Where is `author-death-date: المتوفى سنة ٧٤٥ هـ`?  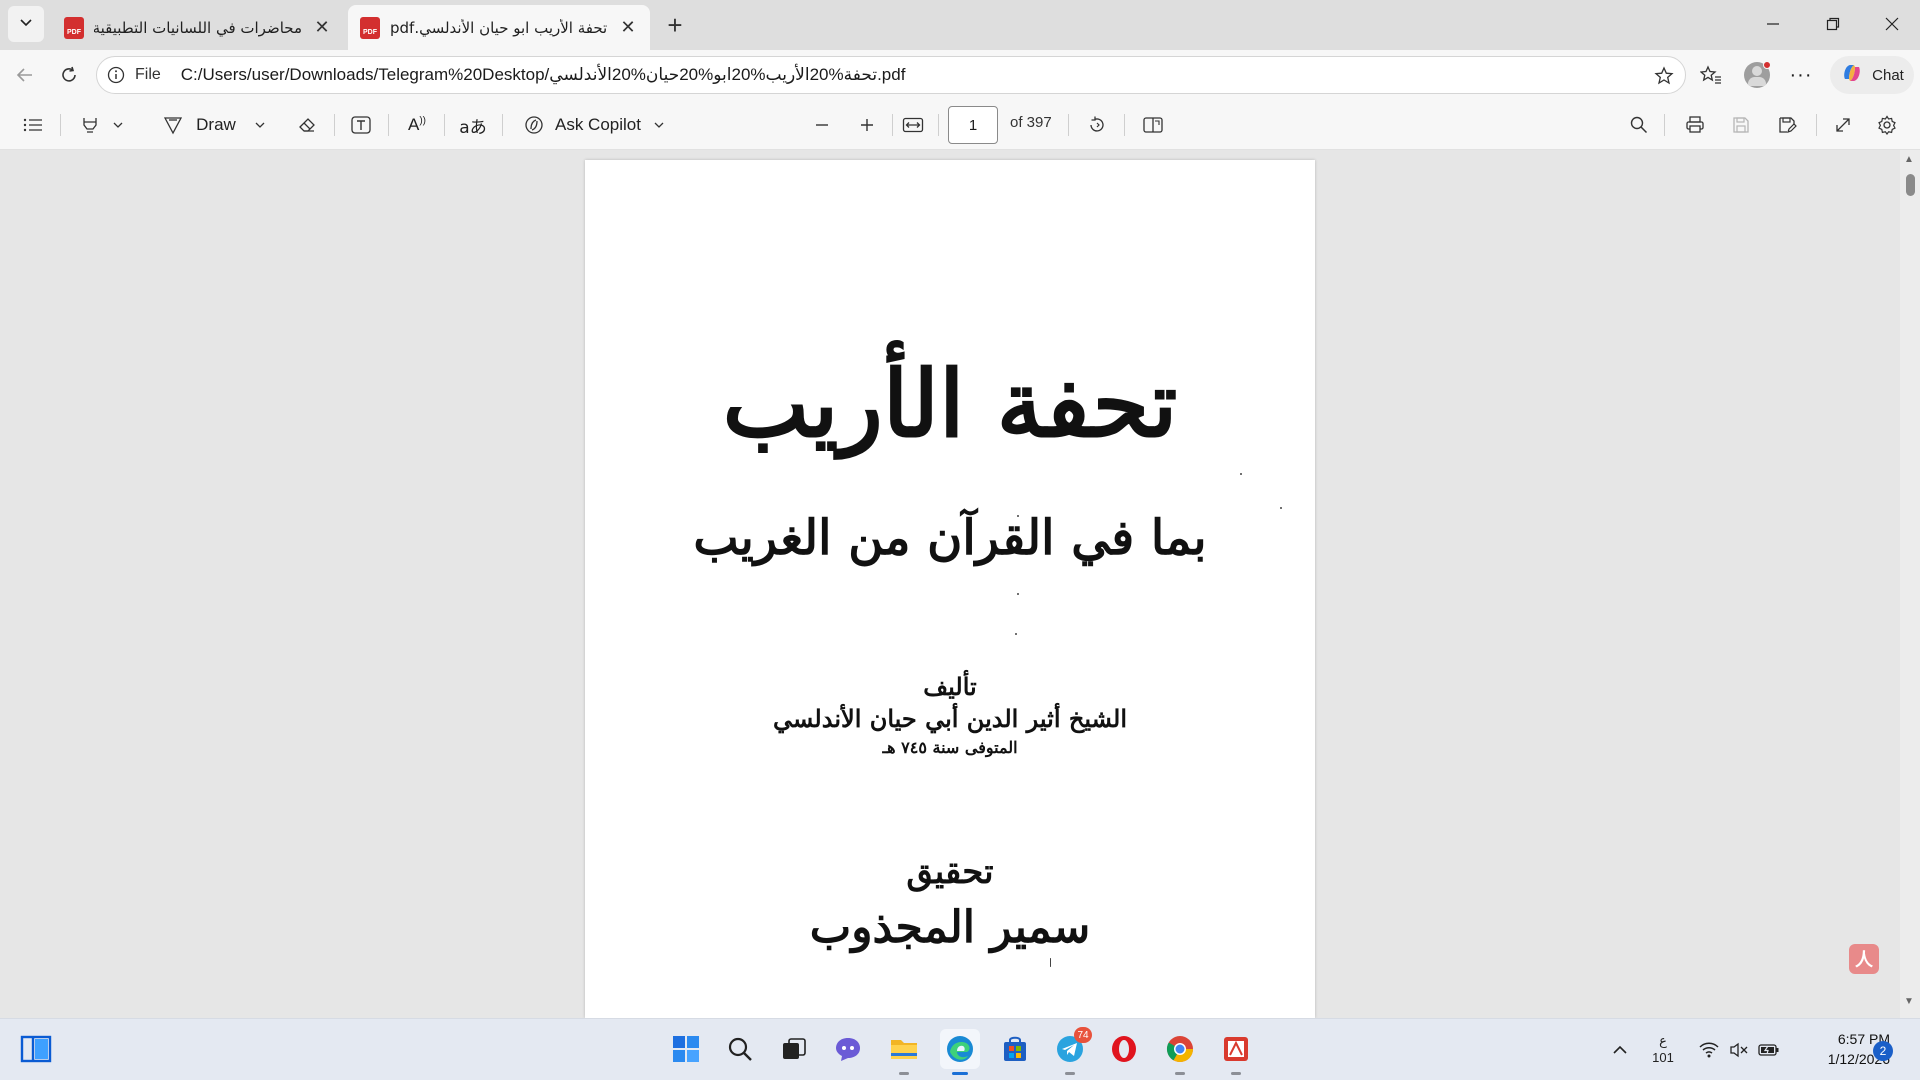
author-death-date: المتوفى سنة ٧٤٥ هـ is located at coordinates (950, 747).